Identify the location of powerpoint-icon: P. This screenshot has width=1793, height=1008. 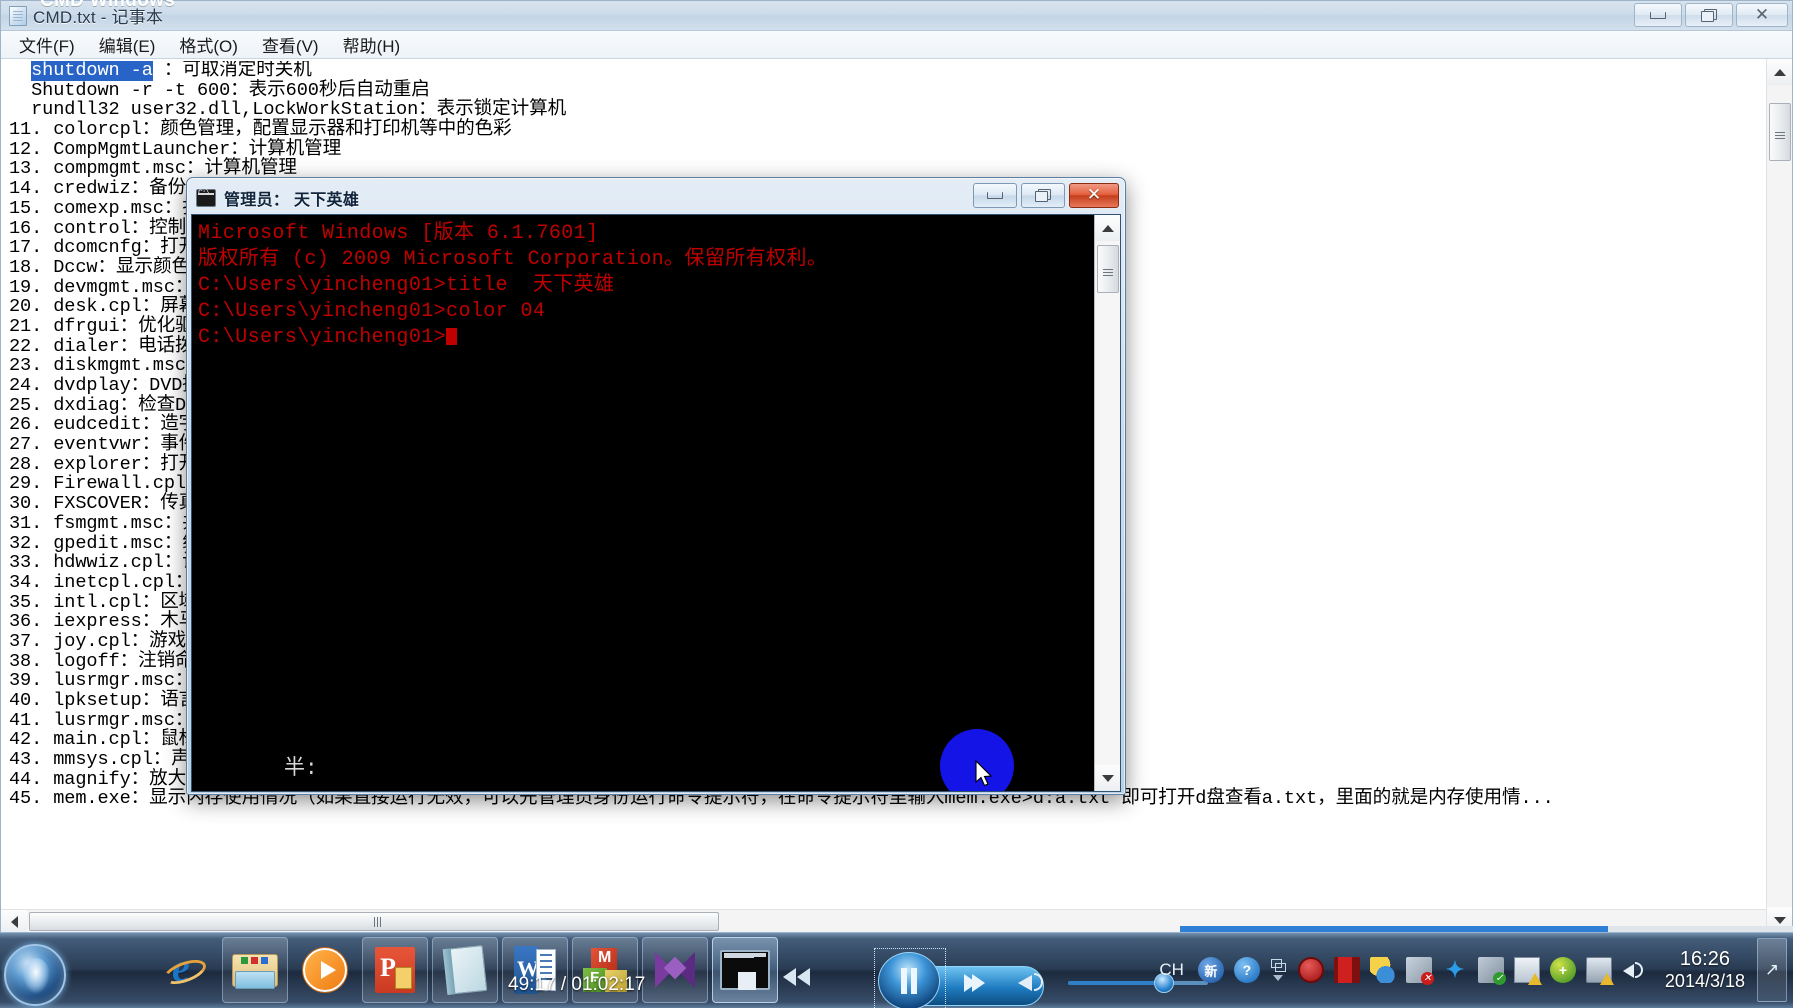
(395, 970).